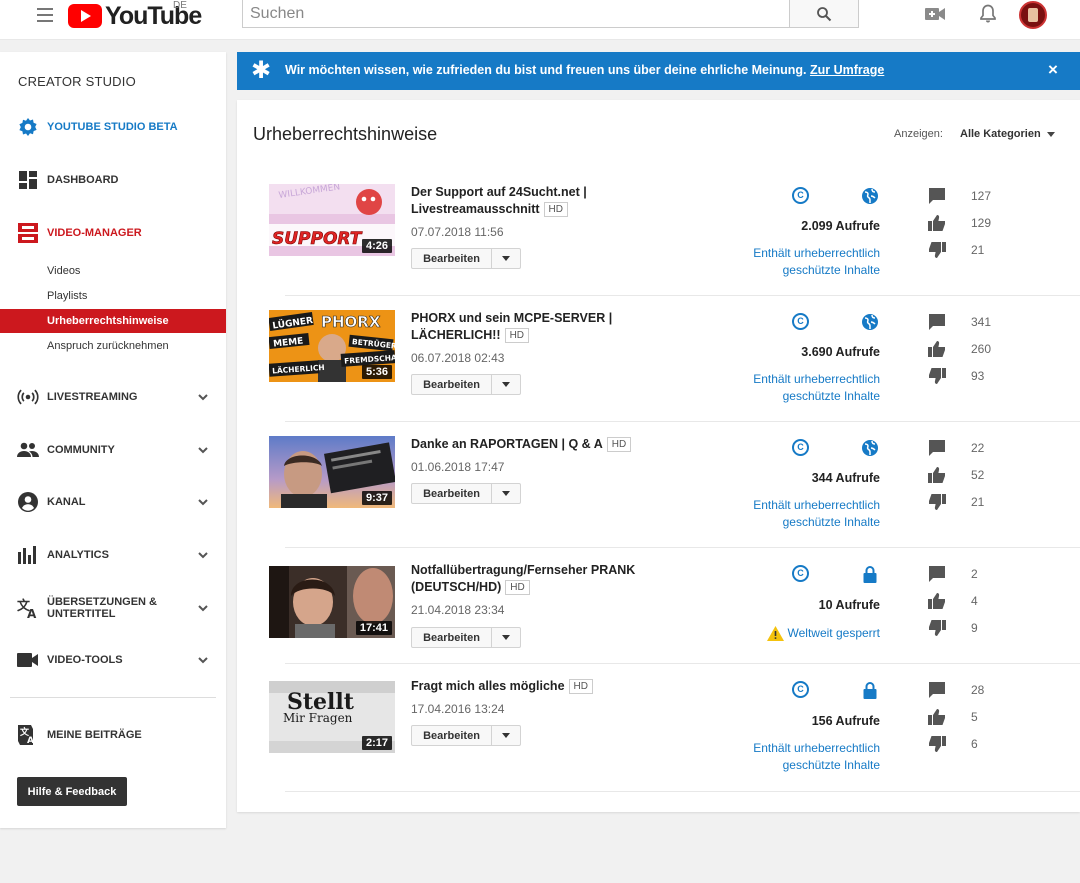  Describe the element at coordinates (935, 14) in the screenshot. I see `upload-video-icon` at that location.